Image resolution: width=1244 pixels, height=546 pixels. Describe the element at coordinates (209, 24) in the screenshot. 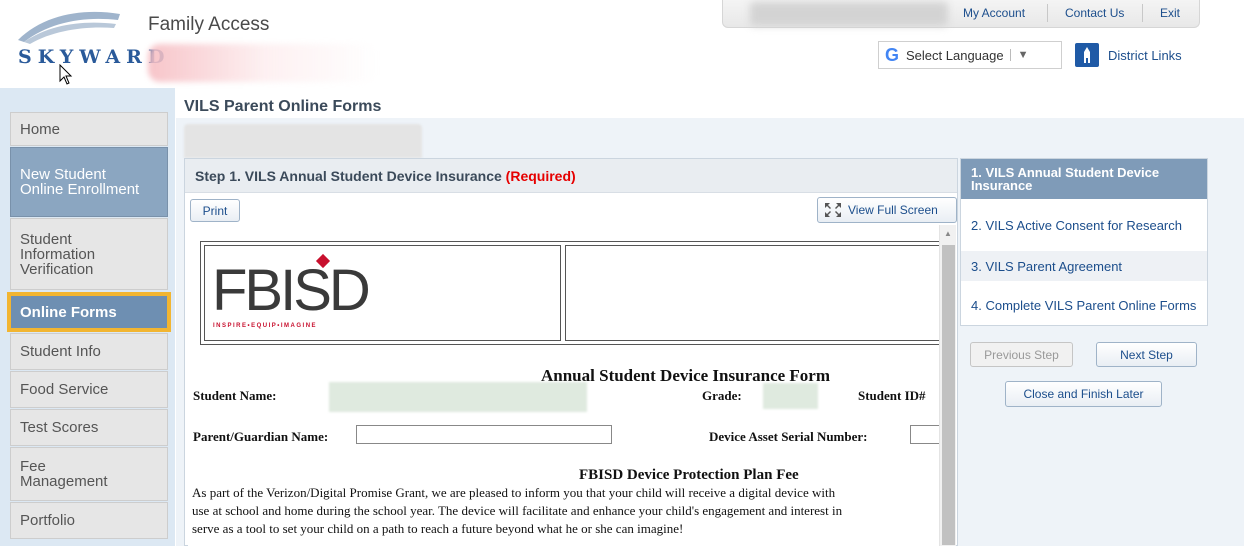

I see `app-title: Family Access` at that location.